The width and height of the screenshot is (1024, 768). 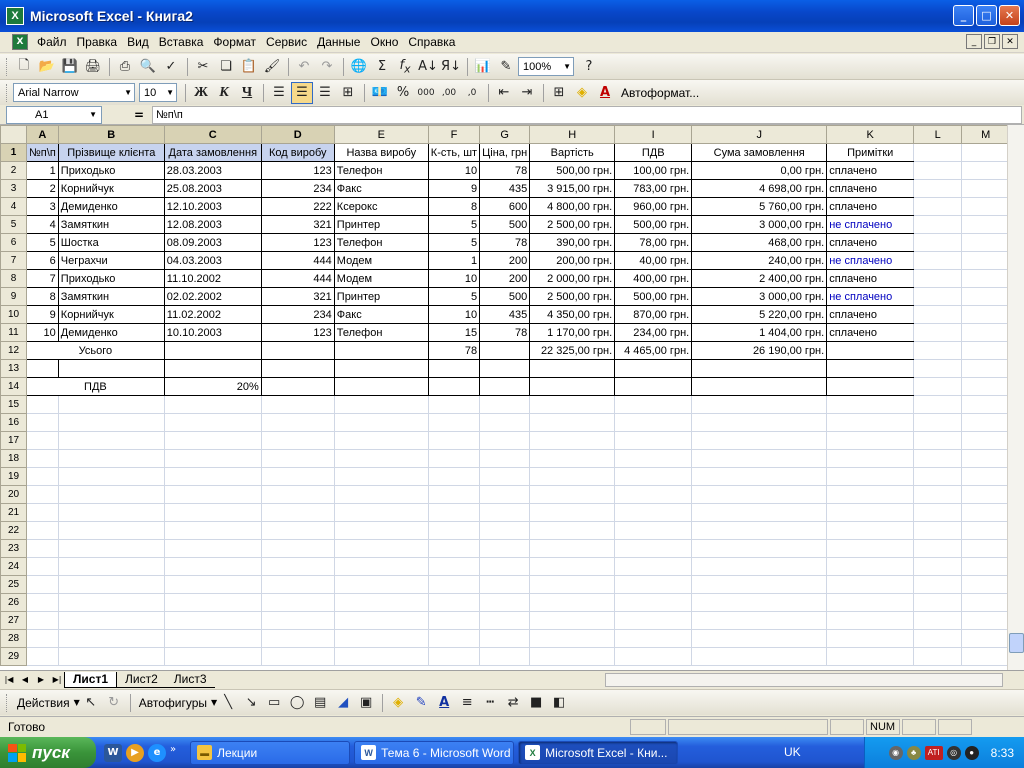 I want to click on toolbar-grip, so click(x=7, y=92).